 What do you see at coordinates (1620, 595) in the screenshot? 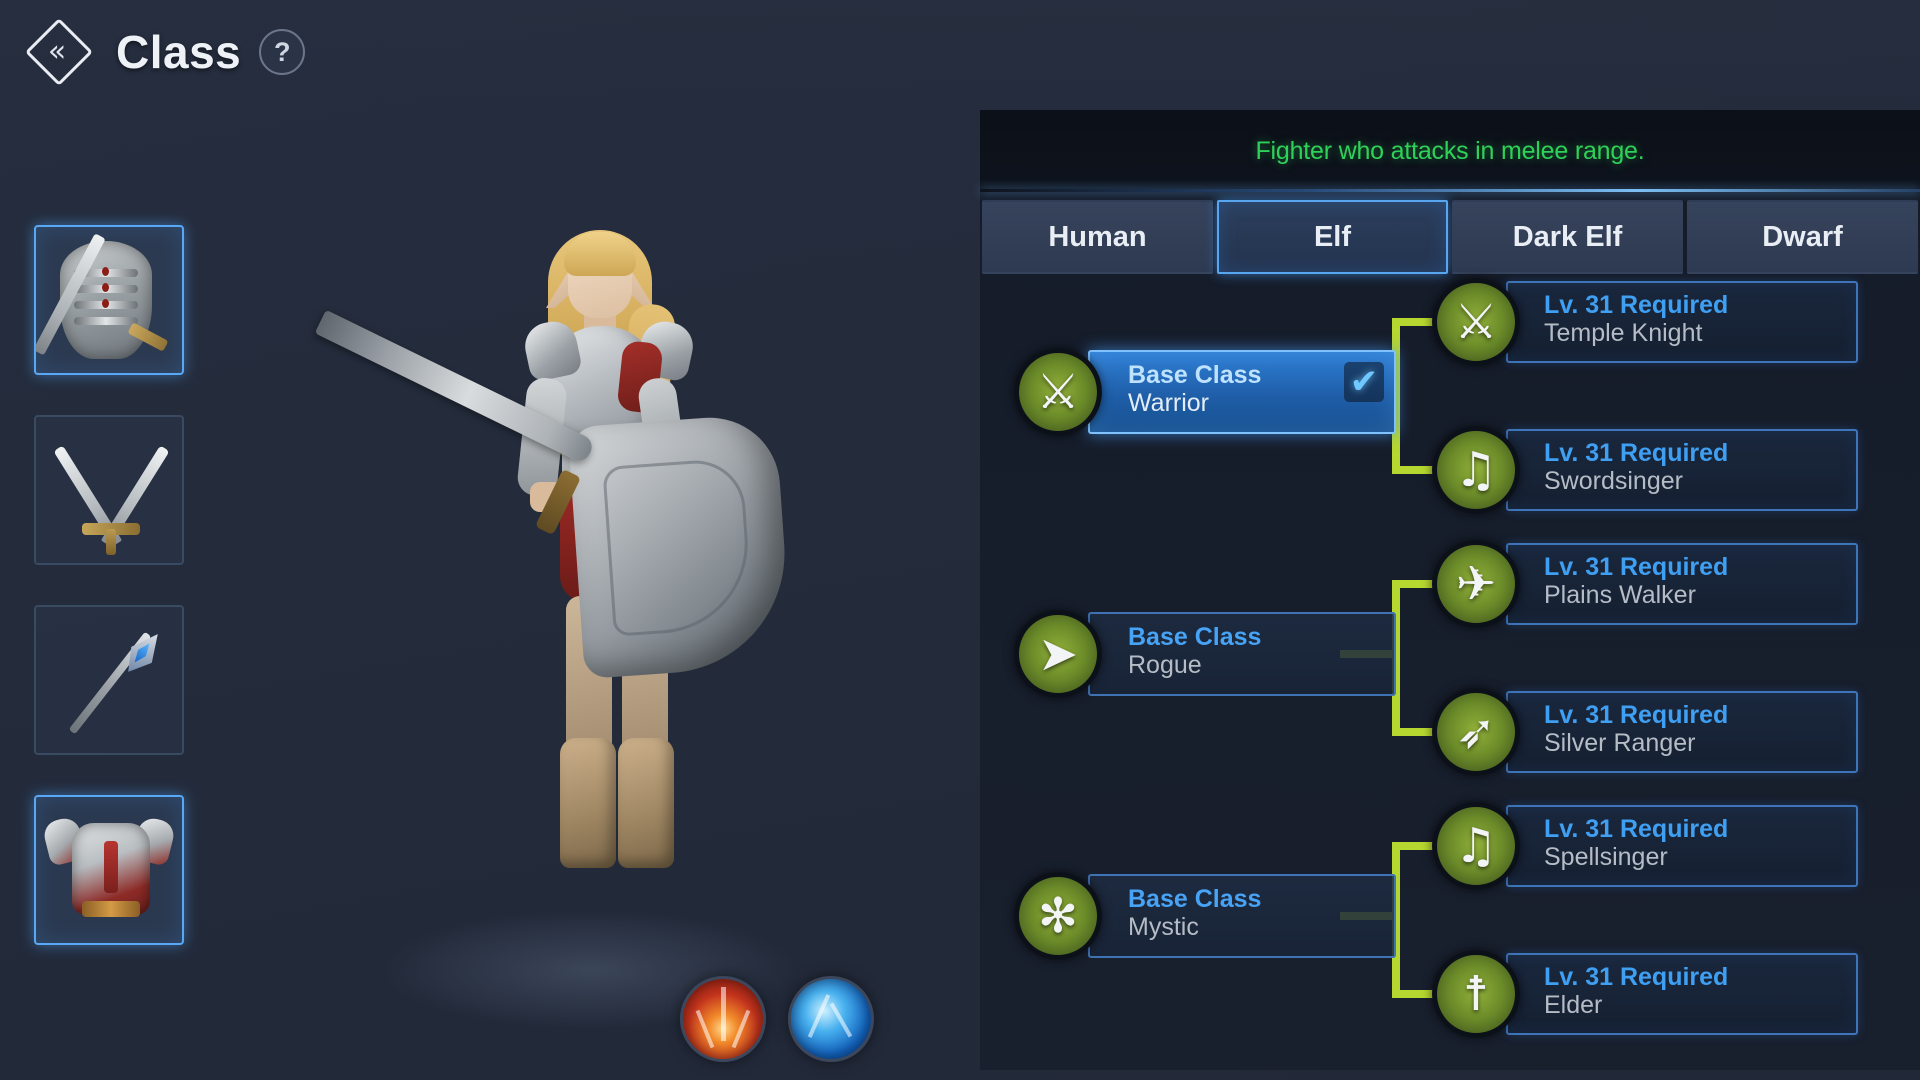
I see `advanced-class-name: Plains Walker` at bounding box center [1620, 595].